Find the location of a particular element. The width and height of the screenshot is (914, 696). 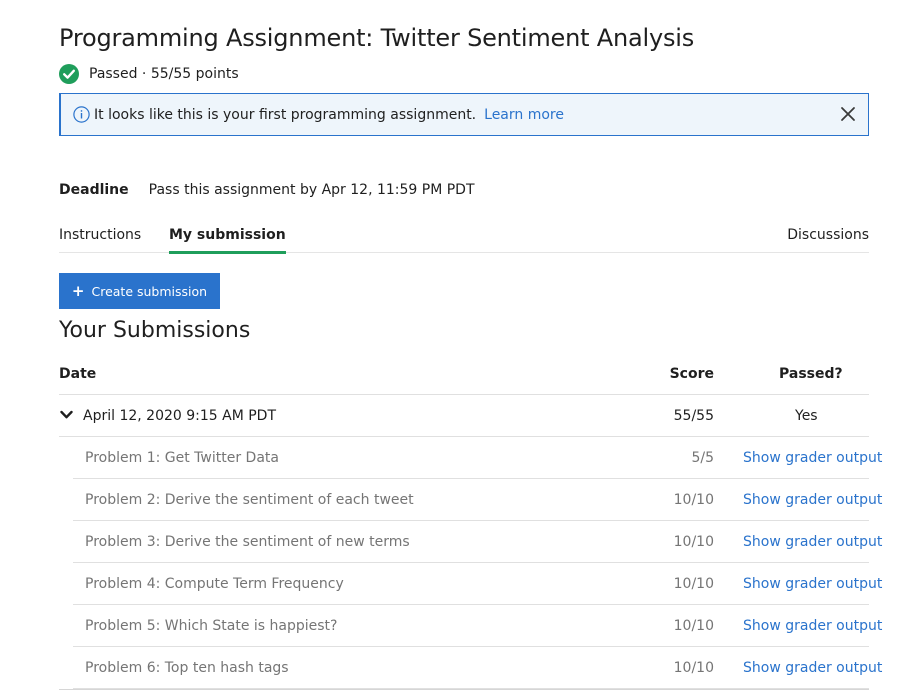

tab-discussions: Discussions is located at coordinates (828, 239).